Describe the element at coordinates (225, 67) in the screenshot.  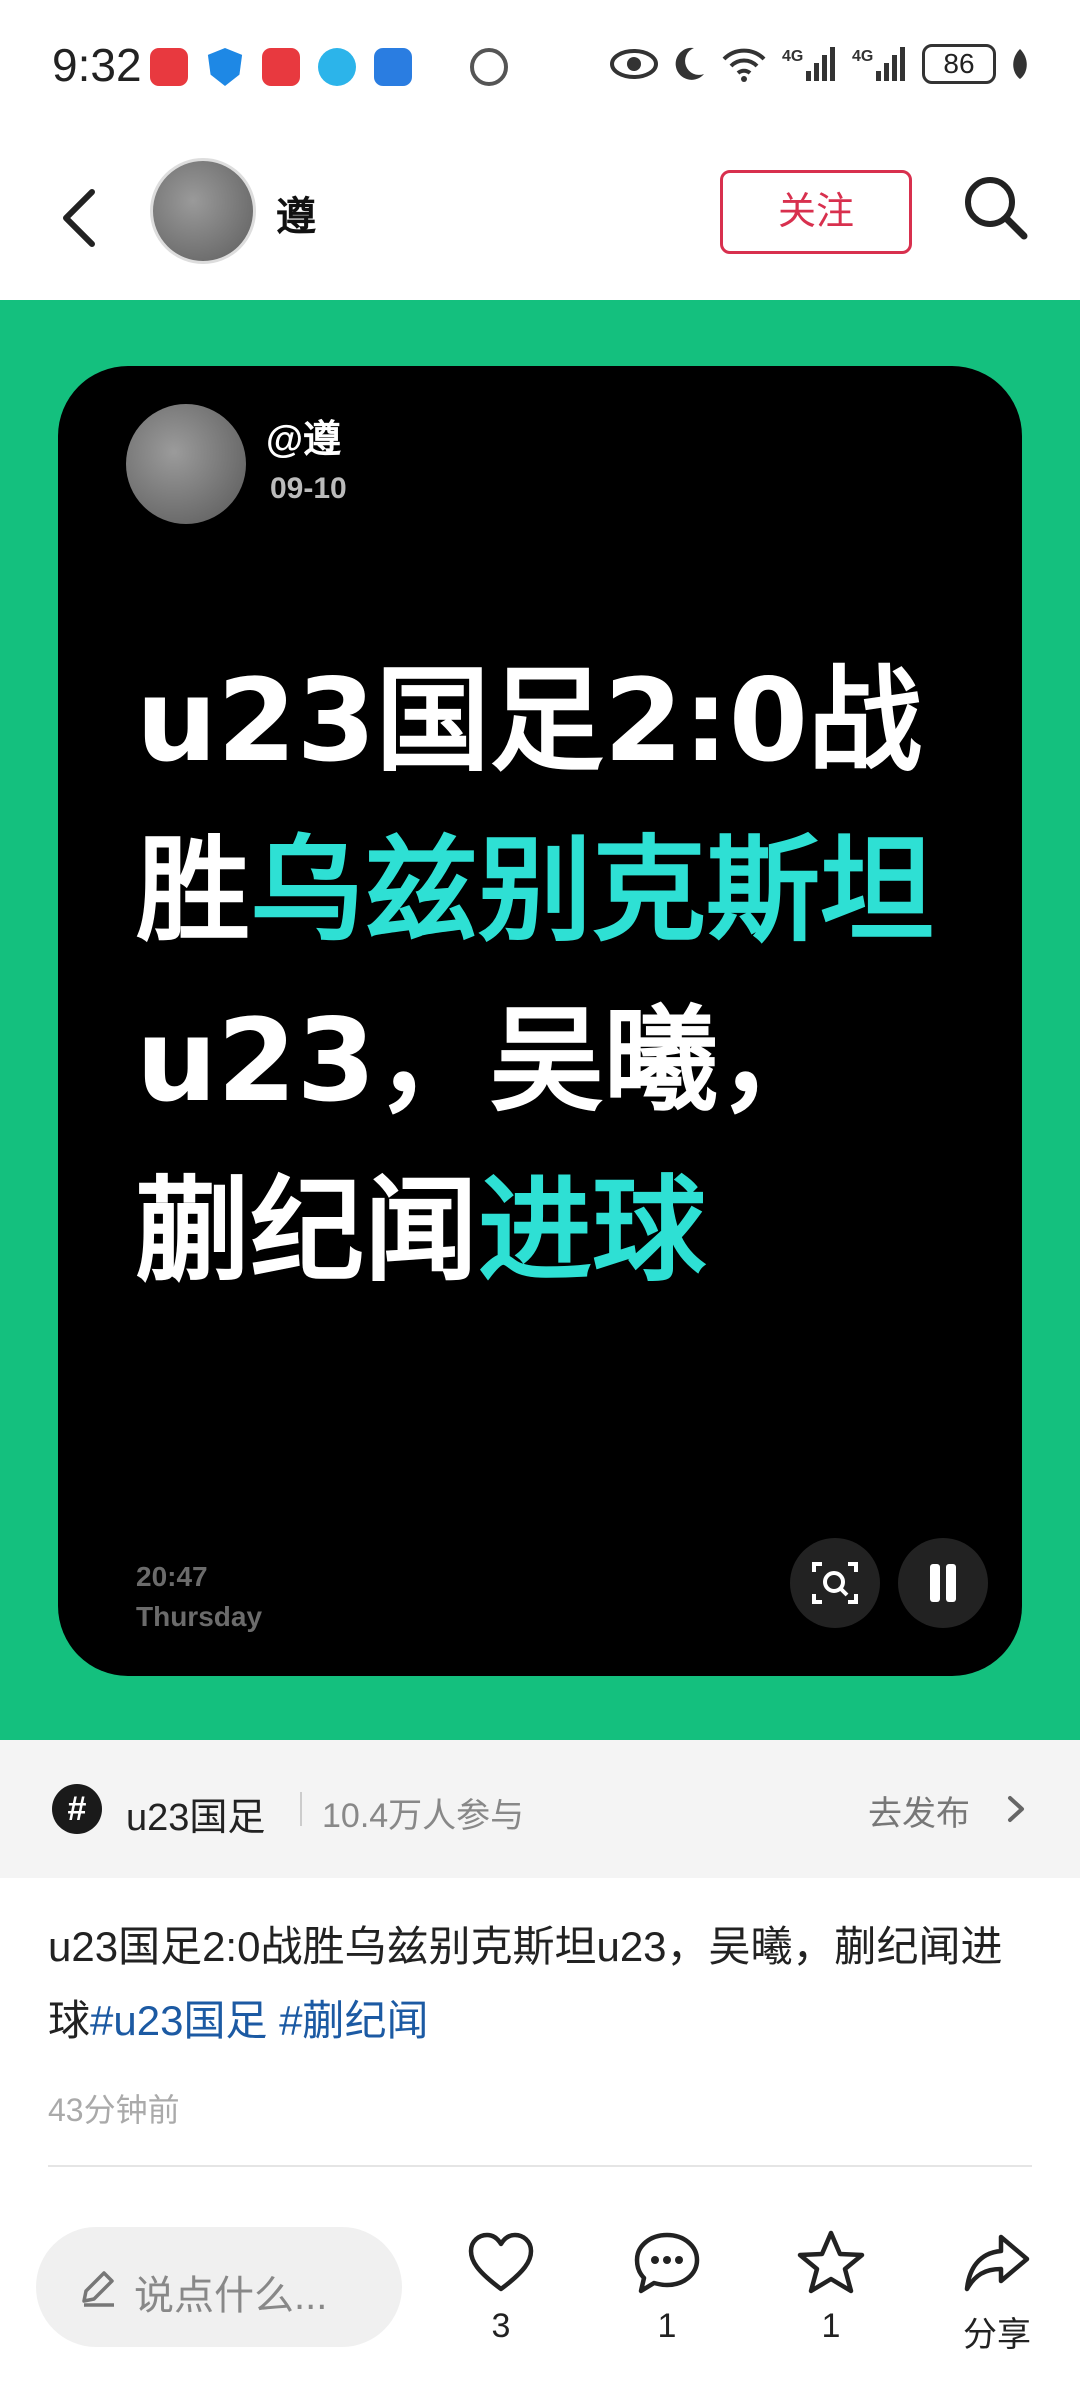
I see `shield-app-icon` at that location.